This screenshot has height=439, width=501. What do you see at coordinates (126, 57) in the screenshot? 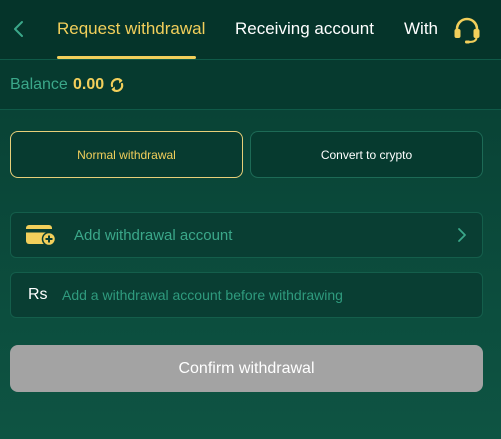
I see `active-tab-indicator` at bounding box center [126, 57].